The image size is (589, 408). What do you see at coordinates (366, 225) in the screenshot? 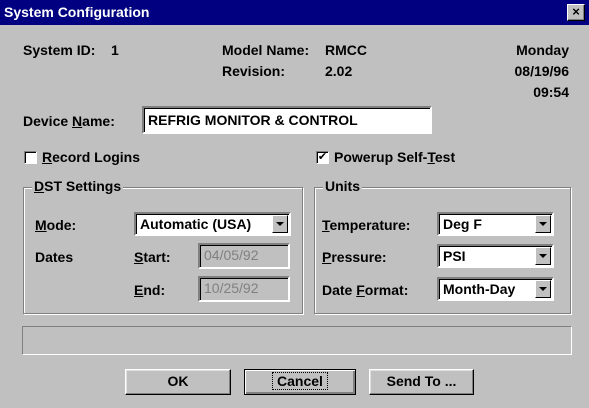
I see `temperature-label: Temperature:` at bounding box center [366, 225].